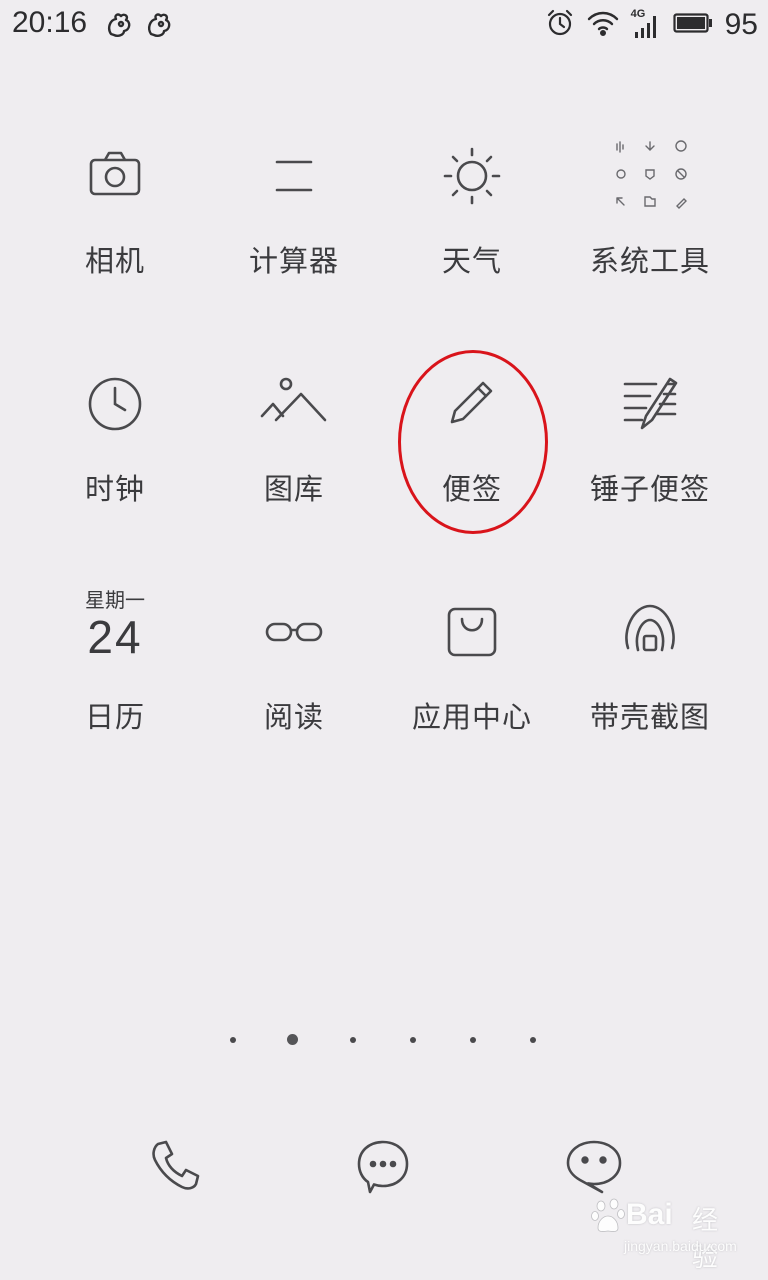  I want to click on calculator-icon, so click(294, 176).